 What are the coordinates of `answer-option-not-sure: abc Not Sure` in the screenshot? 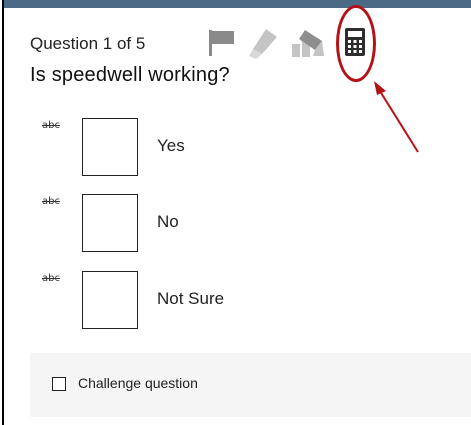 It's located at (192, 301).